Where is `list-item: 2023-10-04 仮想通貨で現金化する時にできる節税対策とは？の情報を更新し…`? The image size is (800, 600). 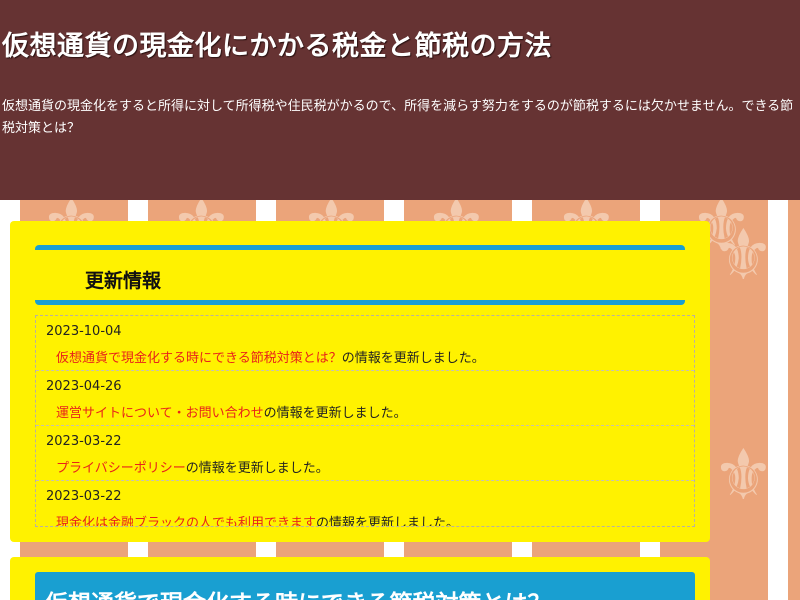 list-item: 2023-10-04 仮想通貨で現金化する時にできる節税対策とは？の情報を更新し… is located at coordinates (365, 343).